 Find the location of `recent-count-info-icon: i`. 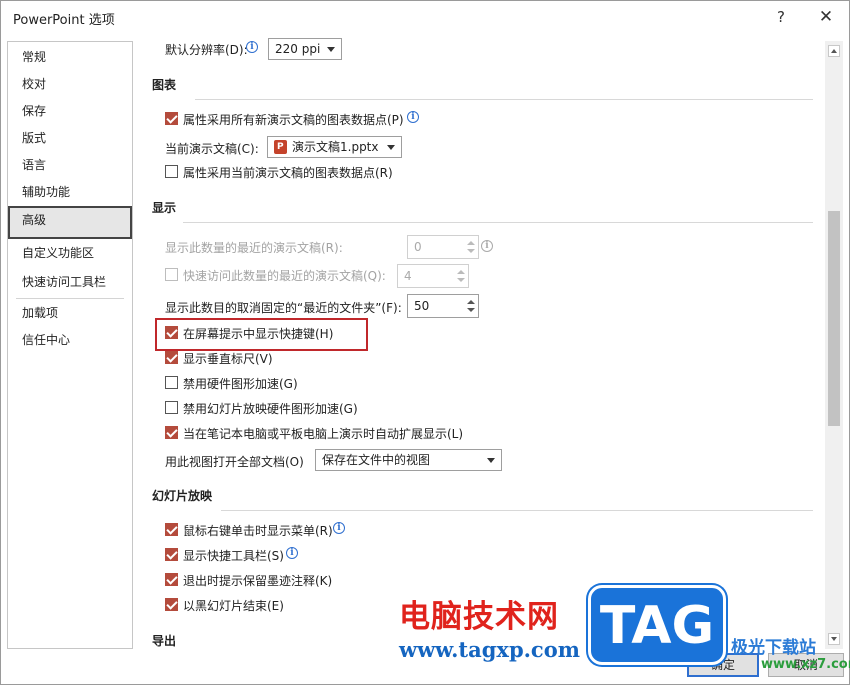

recent-count-info-icon: i is located at coordinates (487, 246).